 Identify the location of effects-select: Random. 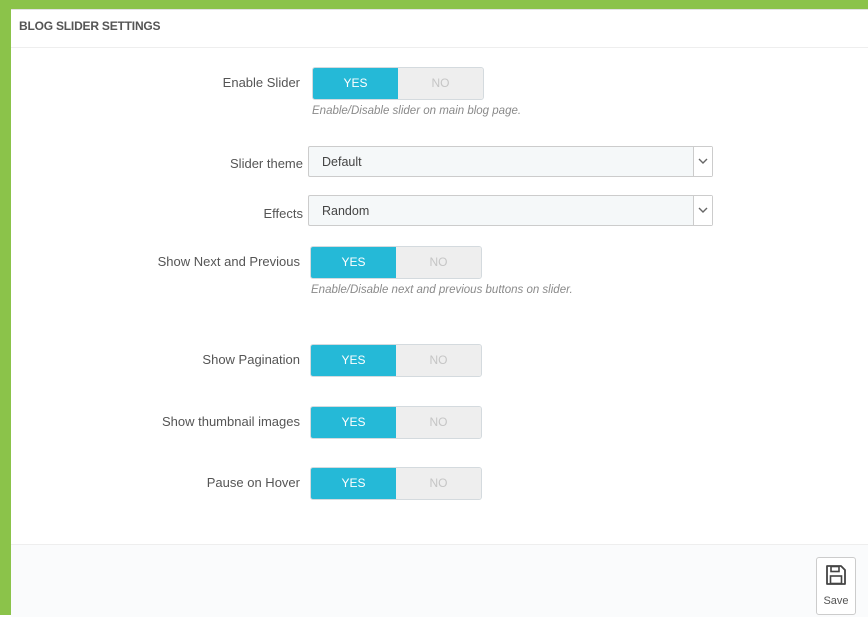
(510, 210).